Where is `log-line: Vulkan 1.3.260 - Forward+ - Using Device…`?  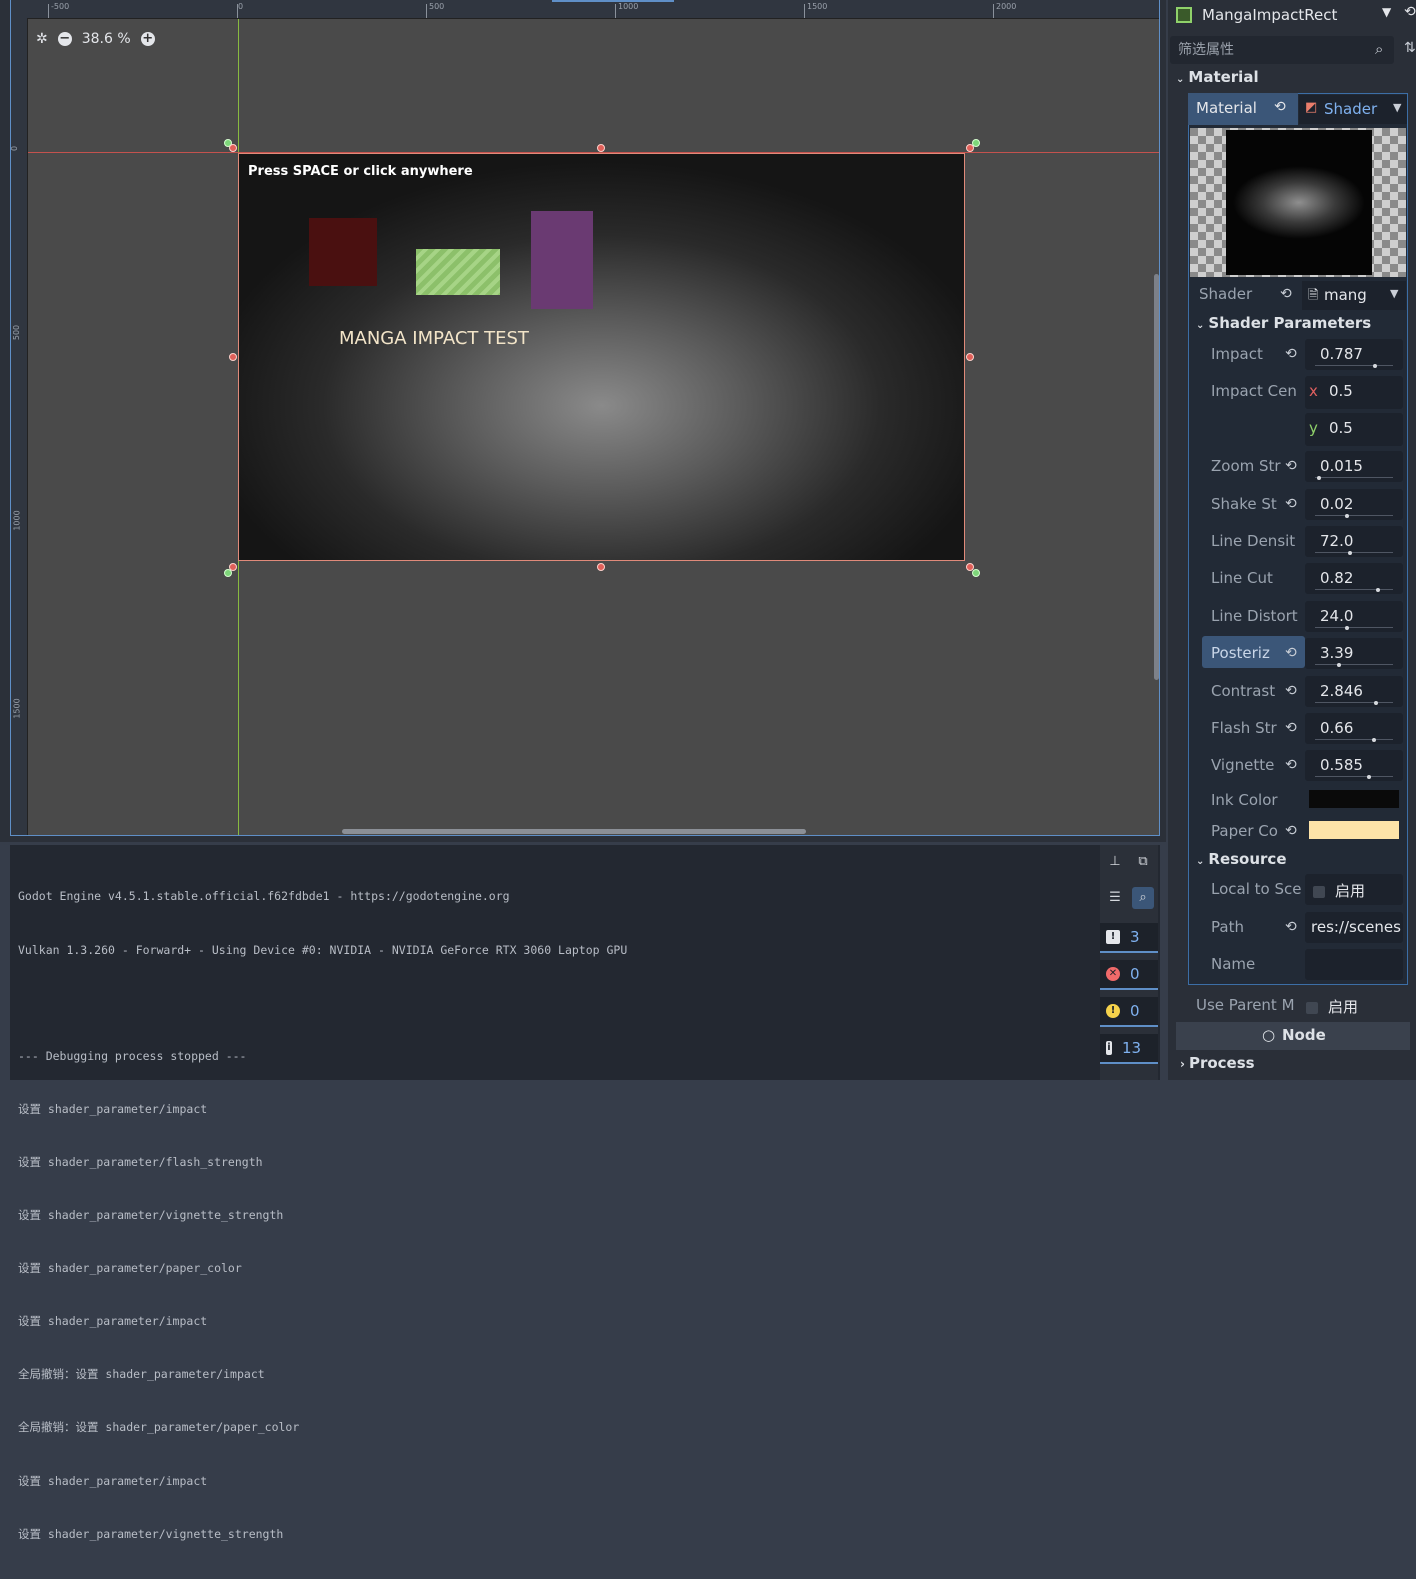
log-line: Vulkan 1.3.260 - Forward+ - Using Device… is located at coordinates (323, 949).